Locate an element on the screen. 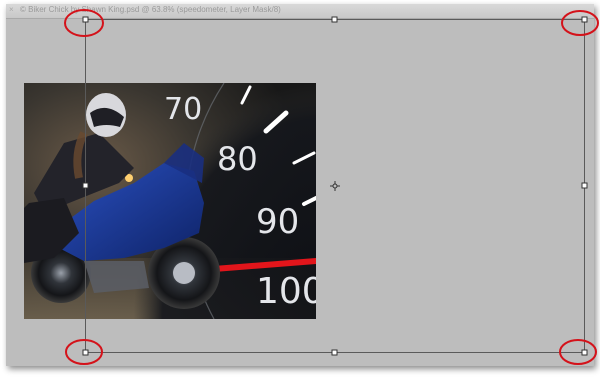 The image size is (600, 377). handle-top-right is located at coordinates (584, 19).